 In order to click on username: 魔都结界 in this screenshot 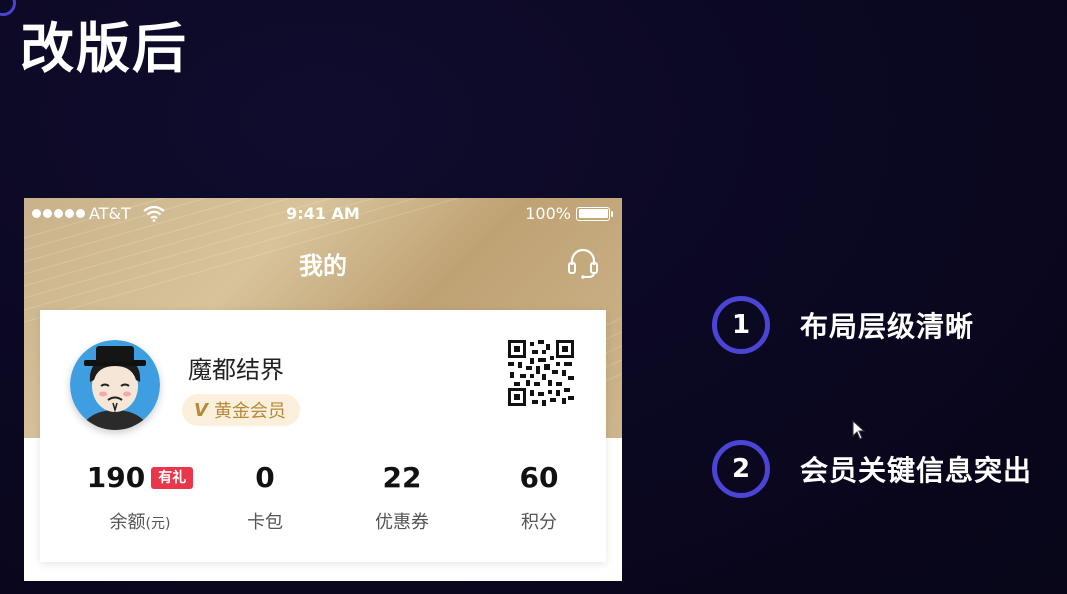, I will do `click(236, 370)`.